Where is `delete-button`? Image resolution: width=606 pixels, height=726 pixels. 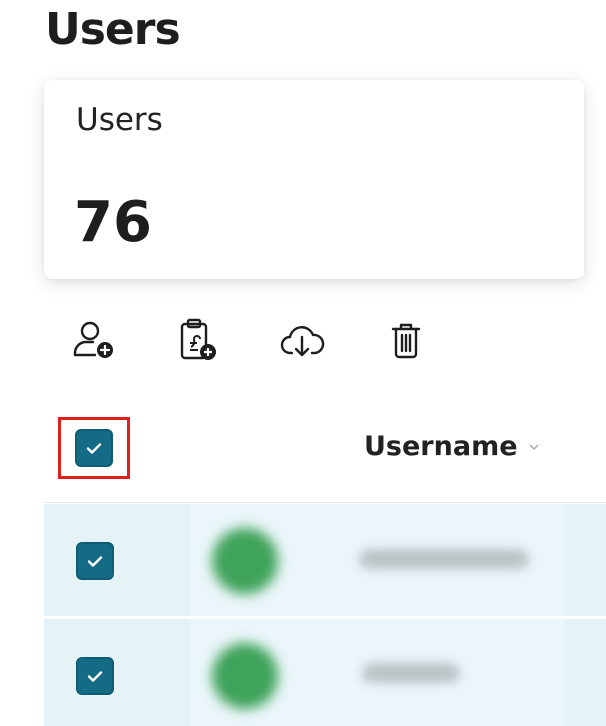
delete-button is located at coordinates (406, 340).